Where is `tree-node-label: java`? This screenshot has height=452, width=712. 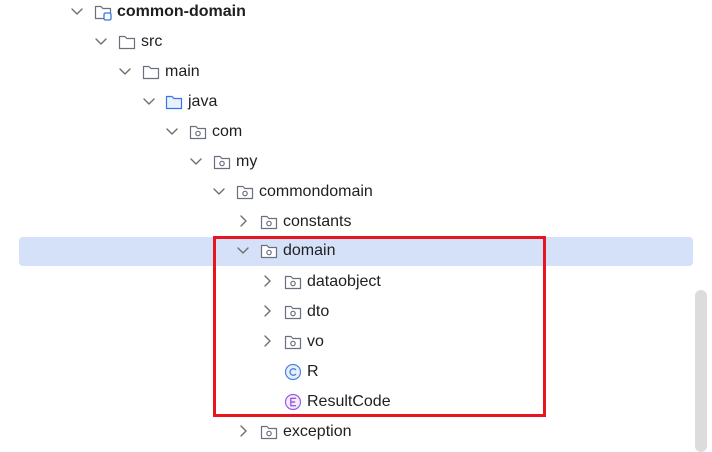
tree-node-label: java is located at coordinates (203, 101).